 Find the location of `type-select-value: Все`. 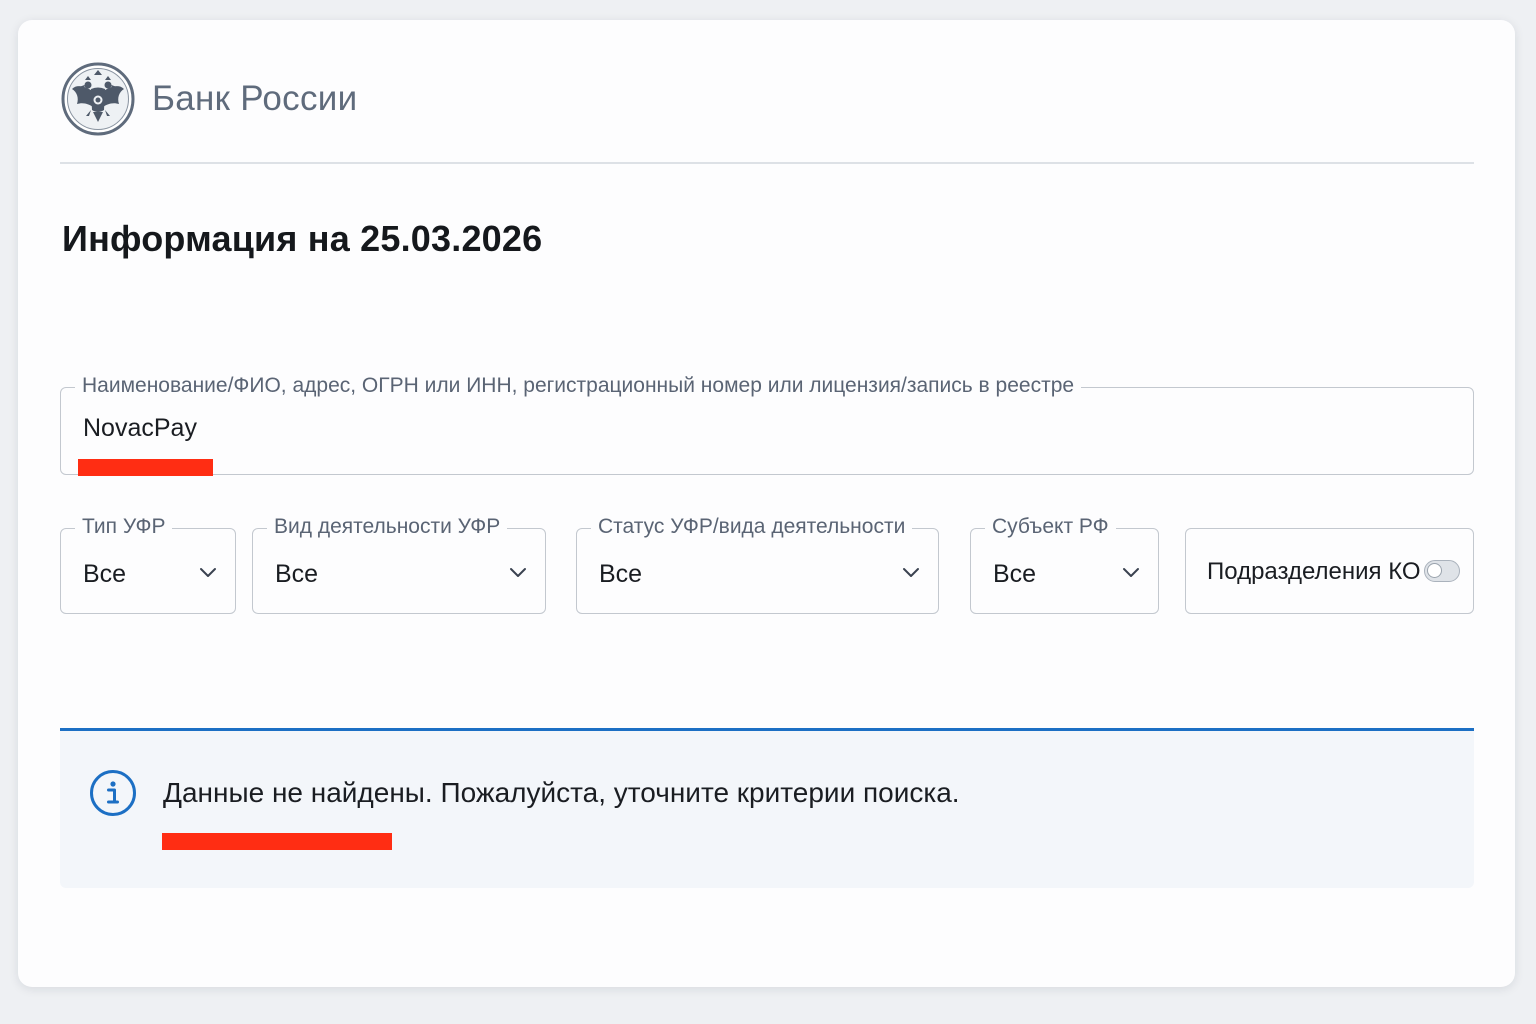

type-select-value: Все is located at coordinates (105, 574).